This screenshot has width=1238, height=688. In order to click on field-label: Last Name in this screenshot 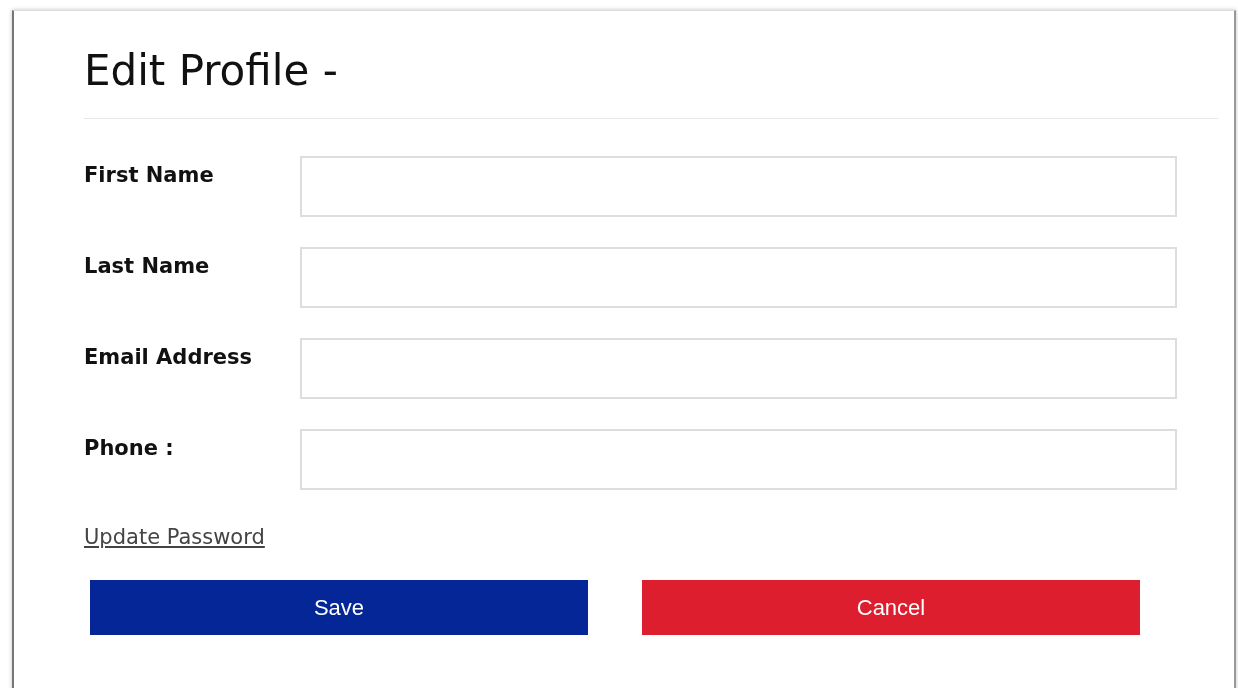, I will do `click(147, 265)`.